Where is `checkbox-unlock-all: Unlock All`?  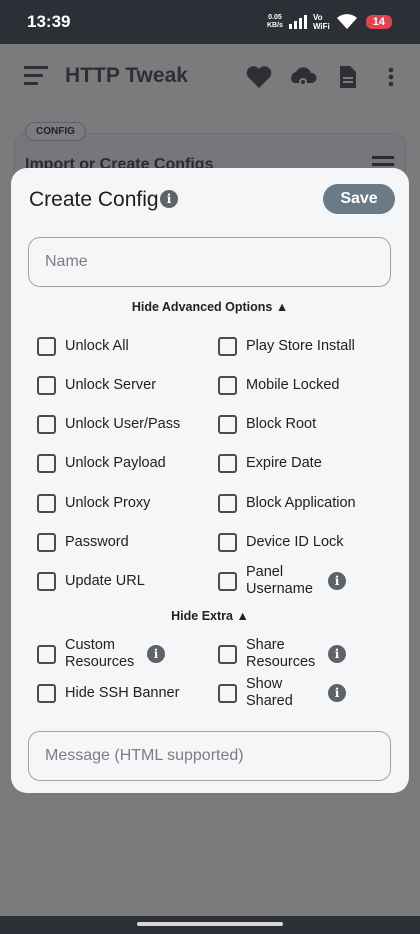 checkbox-unlock-all: Unlock All is located at coordinates (83, 346).